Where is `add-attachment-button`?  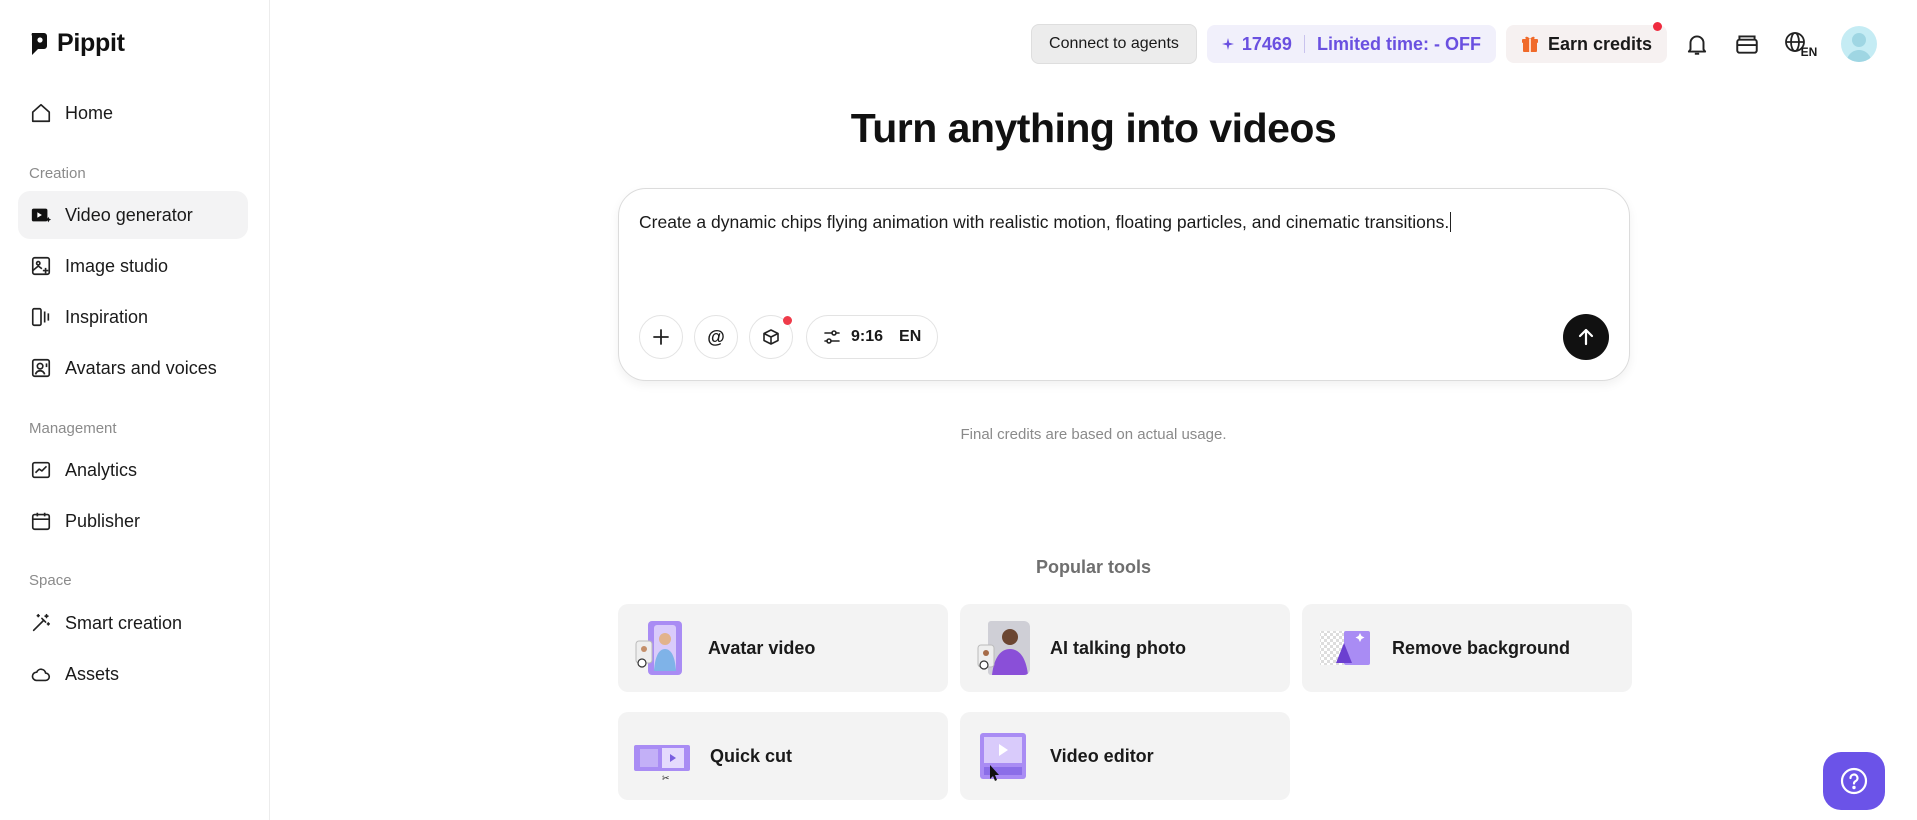 add-attachment-button is located at coordinates (661, 337).